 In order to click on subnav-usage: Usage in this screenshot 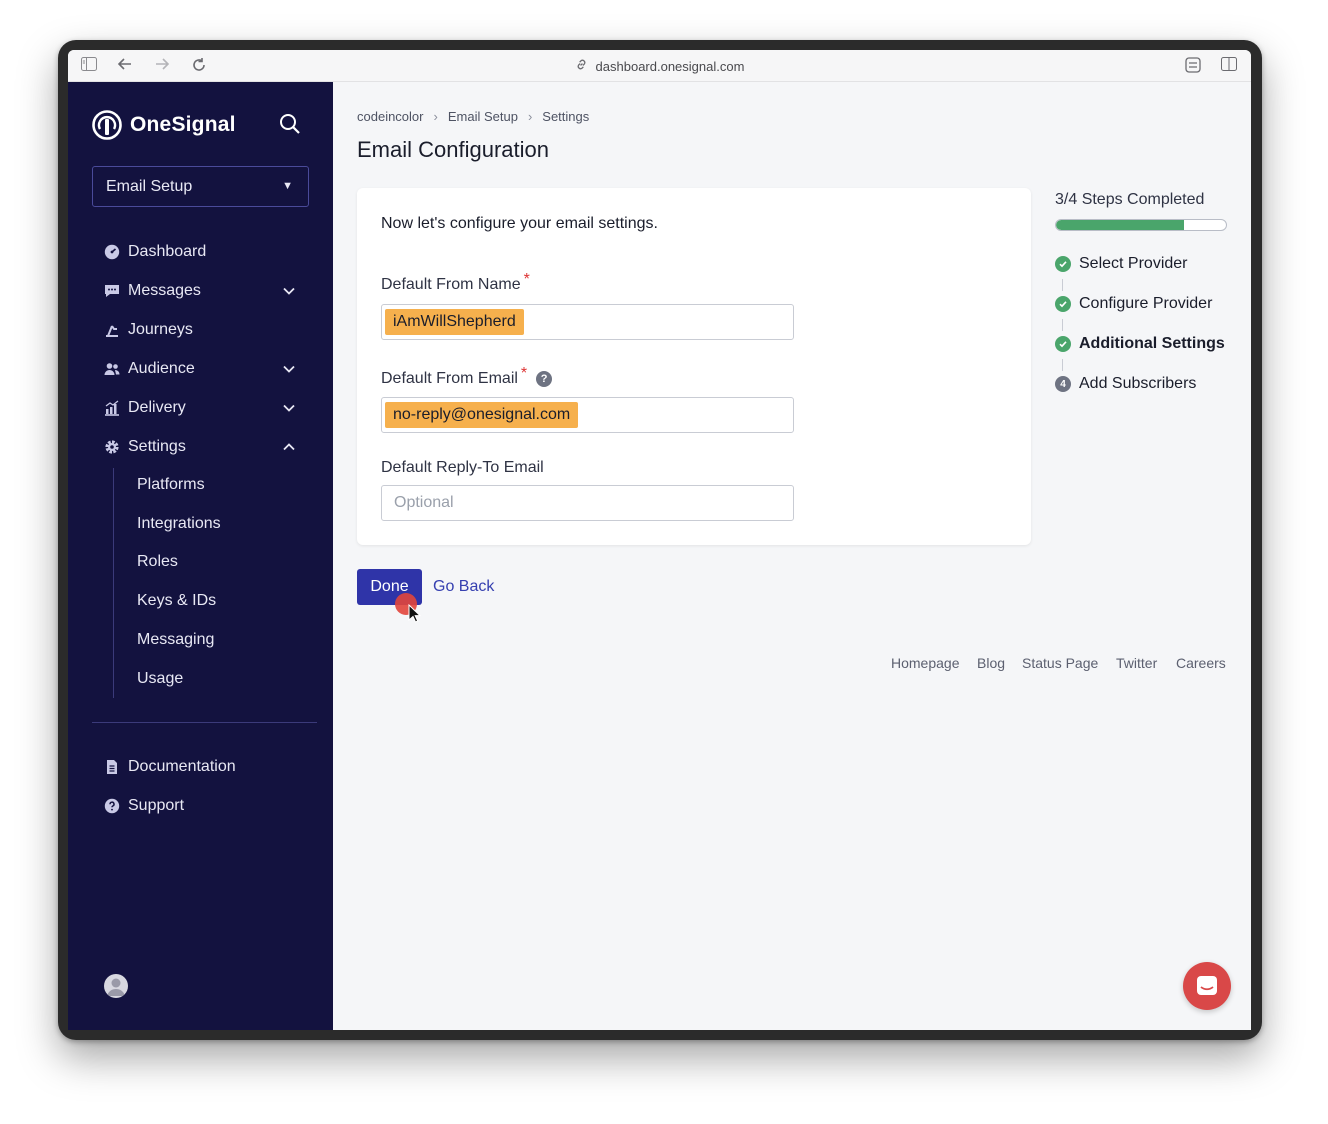, I will do `click(160, 679)`.